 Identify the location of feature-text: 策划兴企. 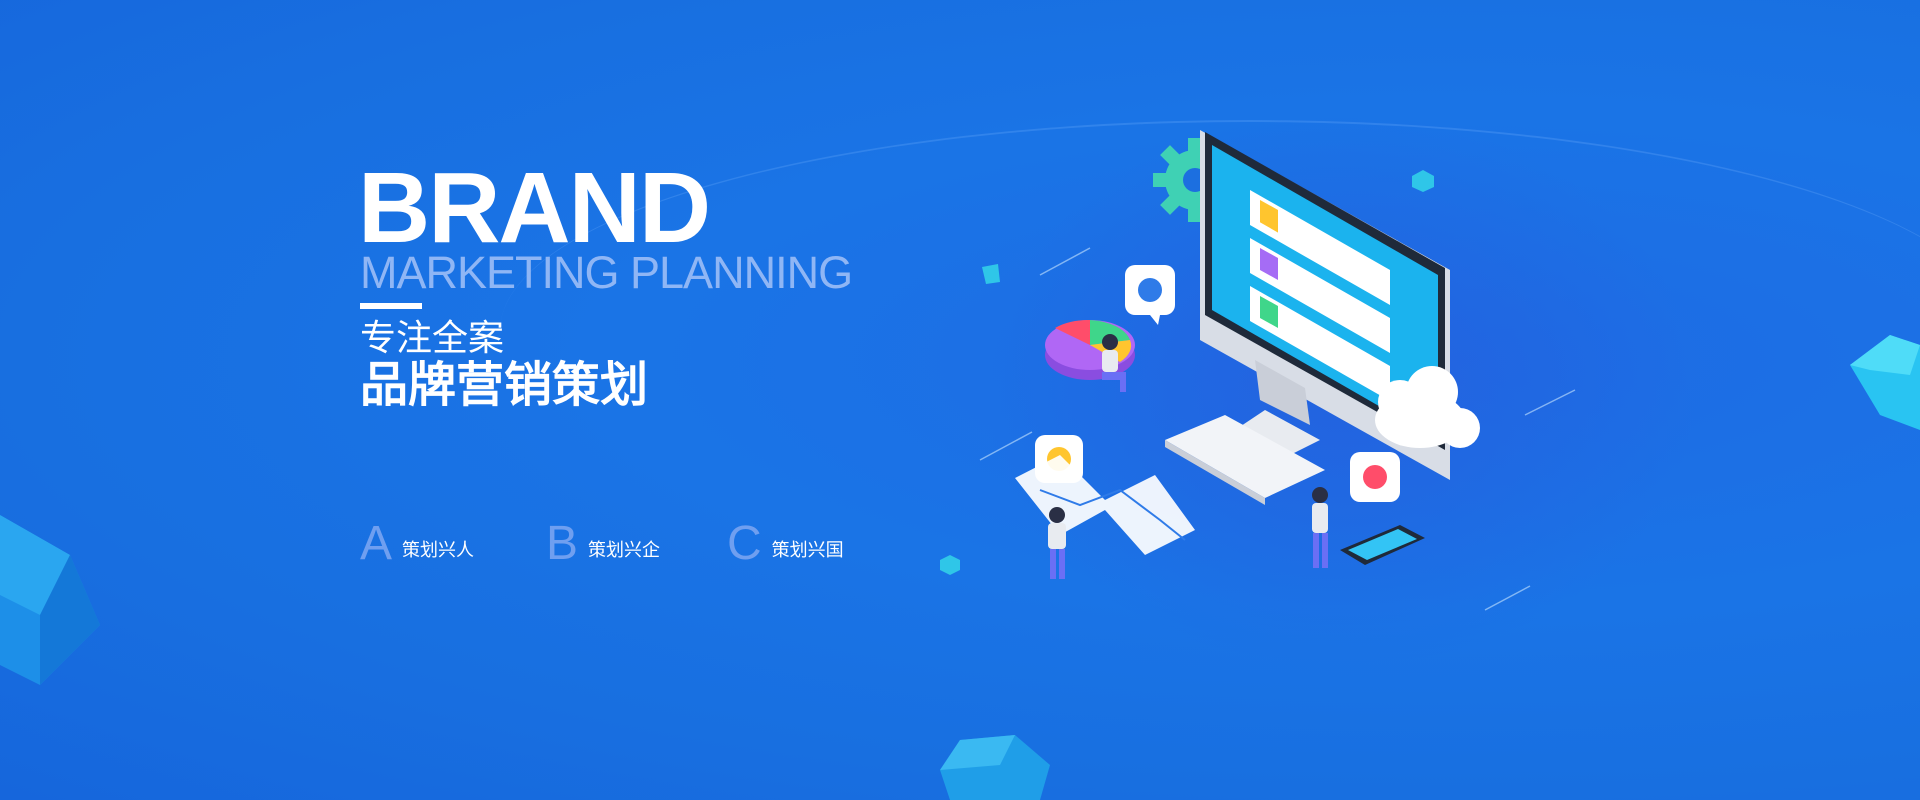
(624, 550).